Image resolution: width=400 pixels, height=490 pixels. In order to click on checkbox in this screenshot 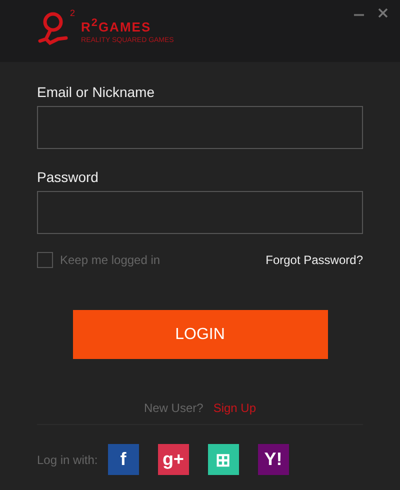, I will do `click(45, 260)`.